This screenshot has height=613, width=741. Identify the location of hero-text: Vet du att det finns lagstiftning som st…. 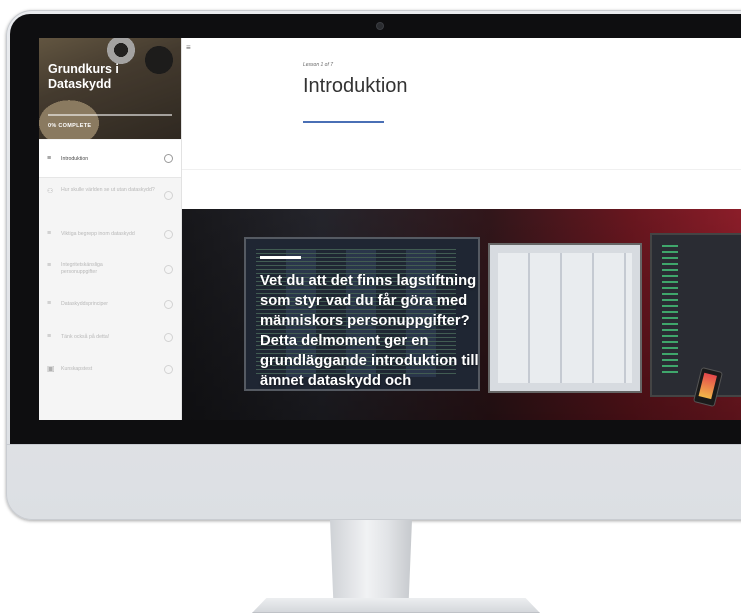
(369, 331).